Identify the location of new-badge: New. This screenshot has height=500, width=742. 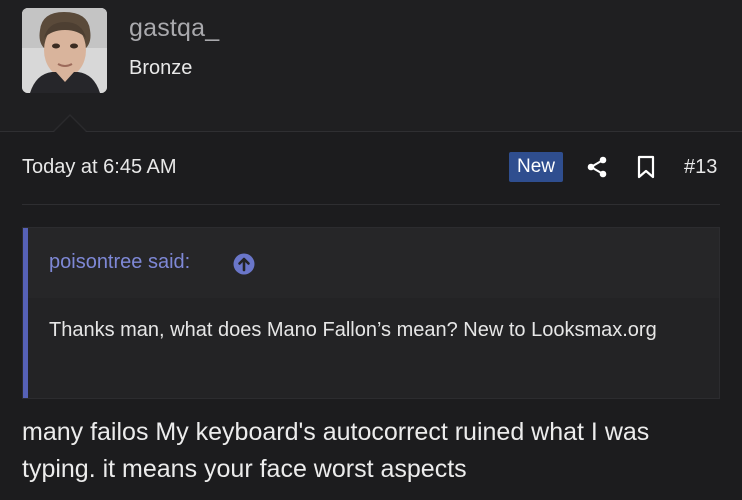
(536, 167).